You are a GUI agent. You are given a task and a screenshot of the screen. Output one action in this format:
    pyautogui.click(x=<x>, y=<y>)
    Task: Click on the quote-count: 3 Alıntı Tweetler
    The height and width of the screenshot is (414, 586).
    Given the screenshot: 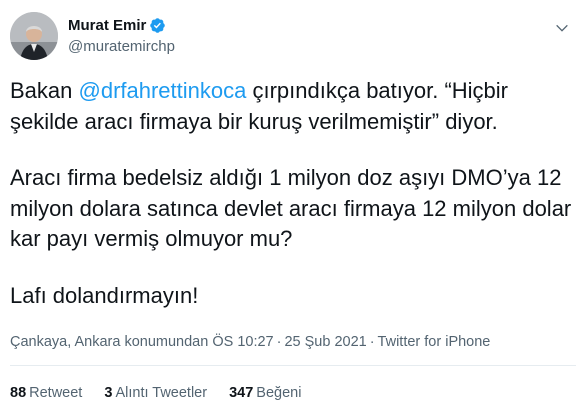 What is the action you would take?
    pyautogui.click(x=155, y=393)
    